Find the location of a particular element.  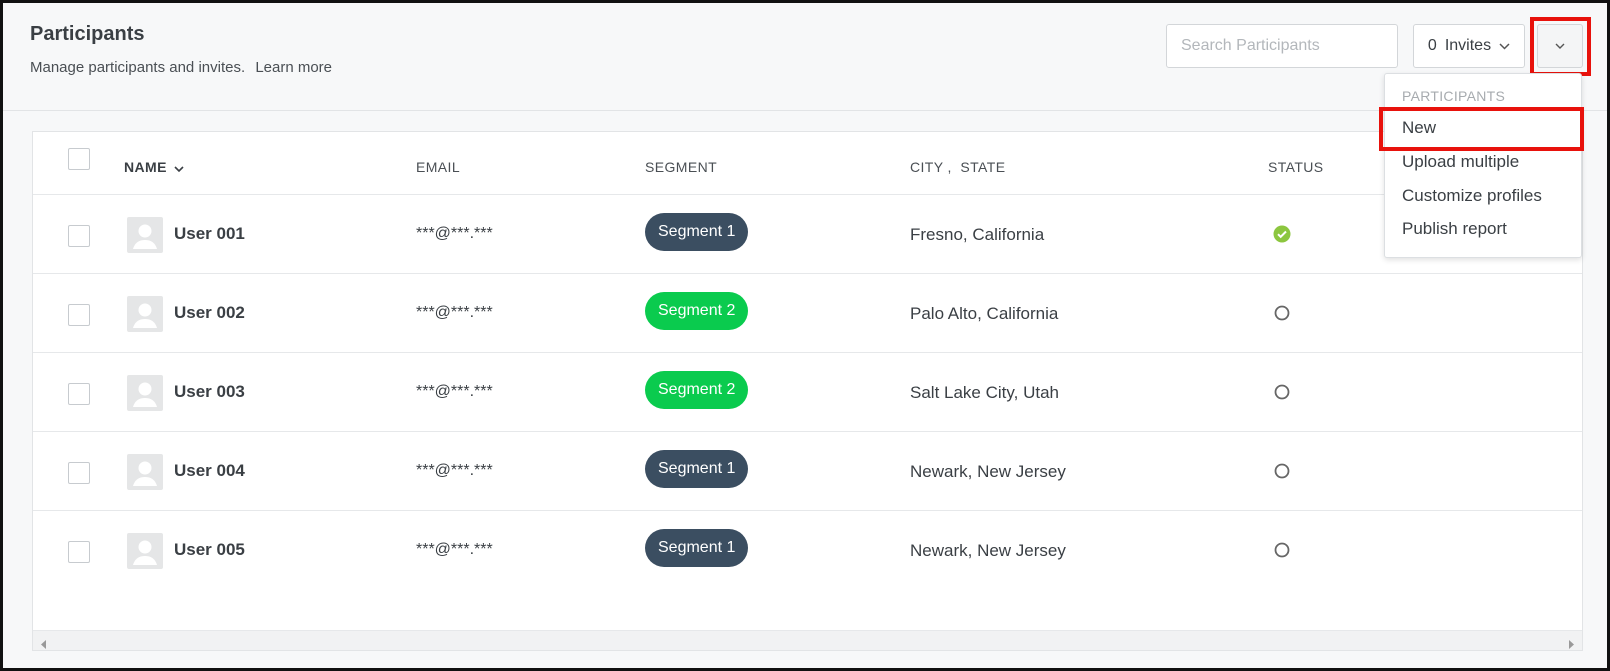

user-name: User 003 is located at coordinates (209, 392).